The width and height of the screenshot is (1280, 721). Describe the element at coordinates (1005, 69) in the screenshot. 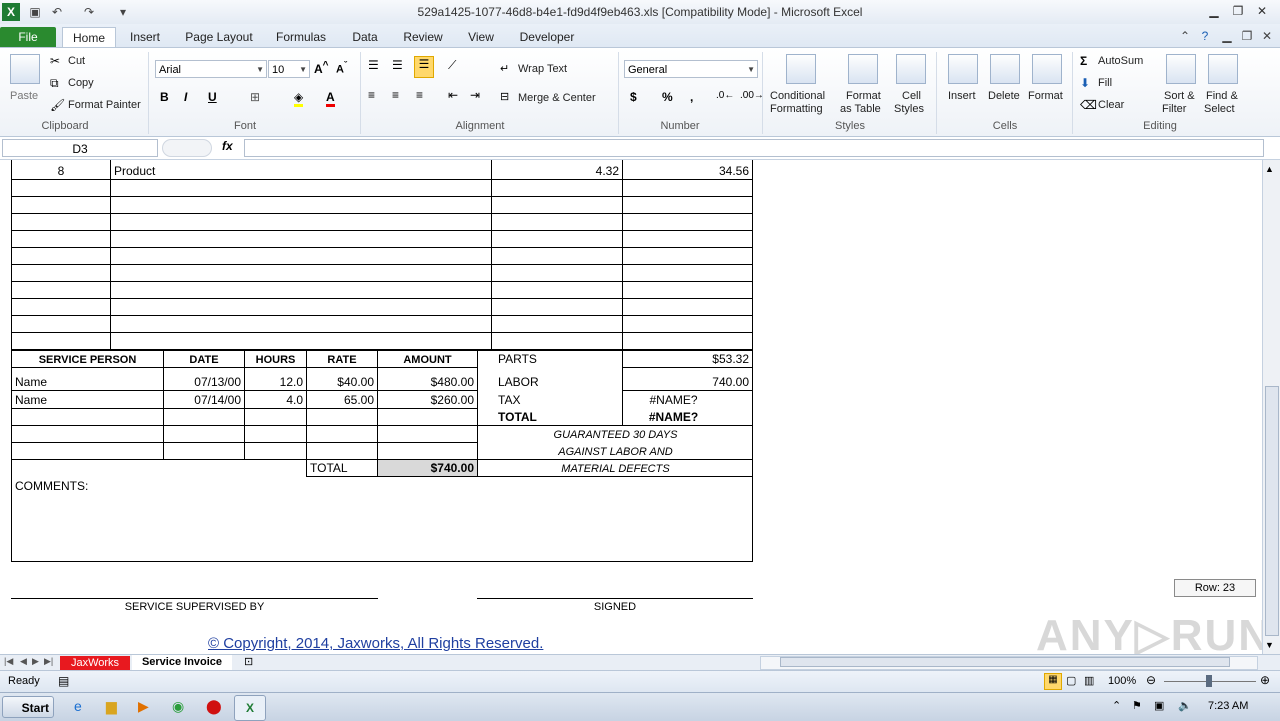

I see `delete-cells-icon` at that location.